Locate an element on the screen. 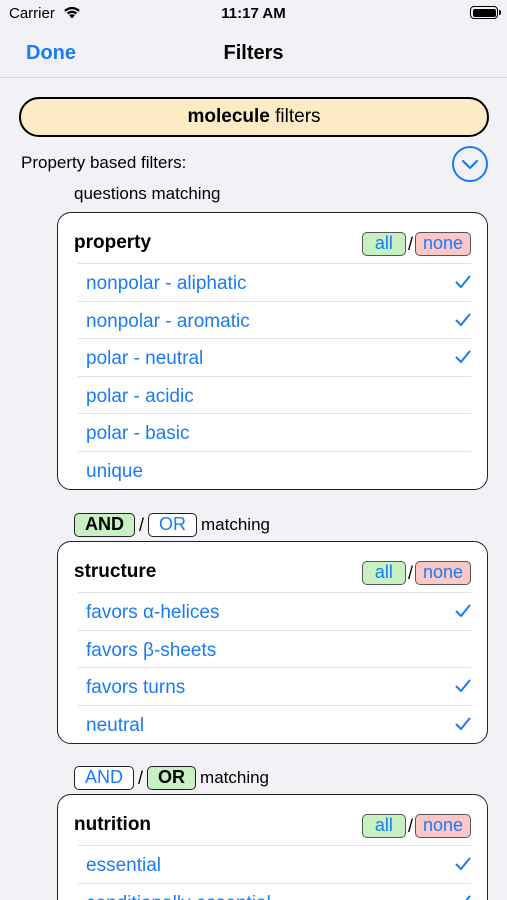  chevron-down-icon is located at coordinates (470, 164).